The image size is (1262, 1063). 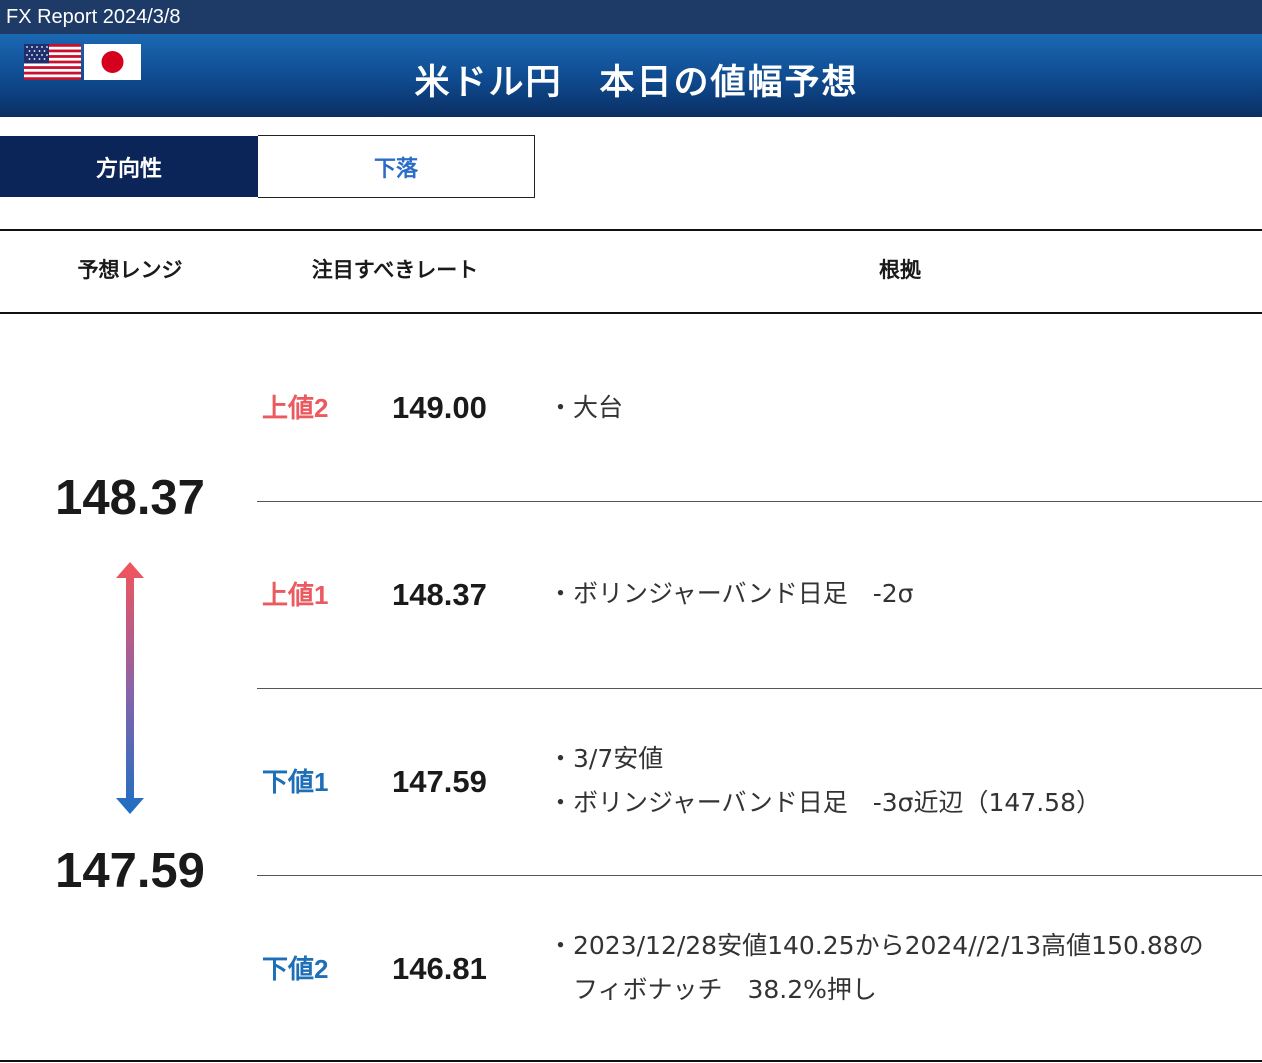 What do you see at coordinates (130, 270) in the screenshot?
I see `column-header-range: 予想レンジ` at bounding box center [130, 270].